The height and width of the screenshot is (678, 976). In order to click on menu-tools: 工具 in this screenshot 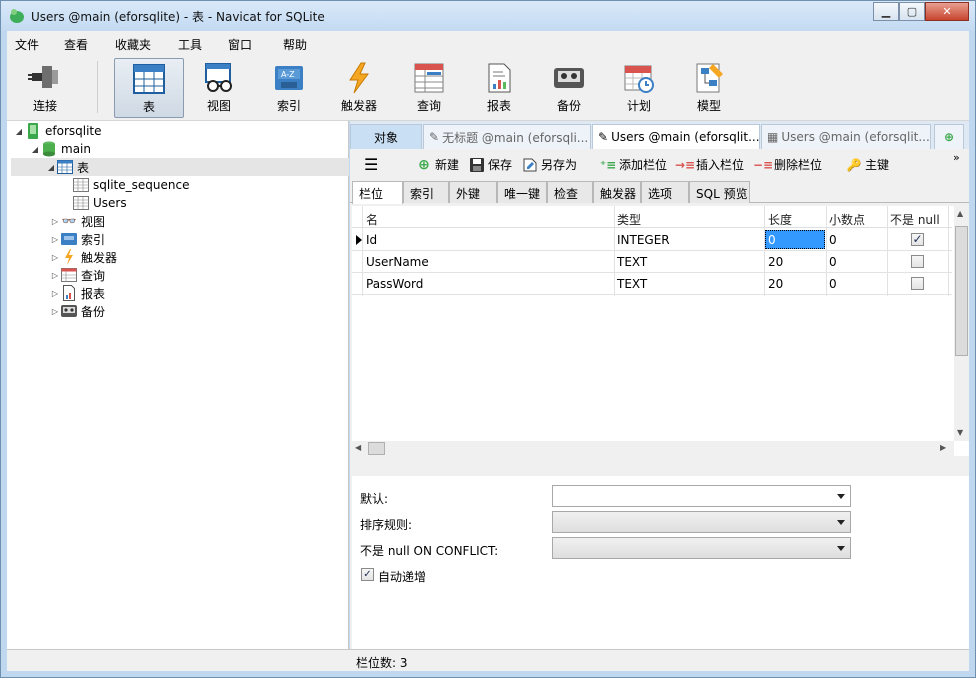, I will do `click(190, 44)`.